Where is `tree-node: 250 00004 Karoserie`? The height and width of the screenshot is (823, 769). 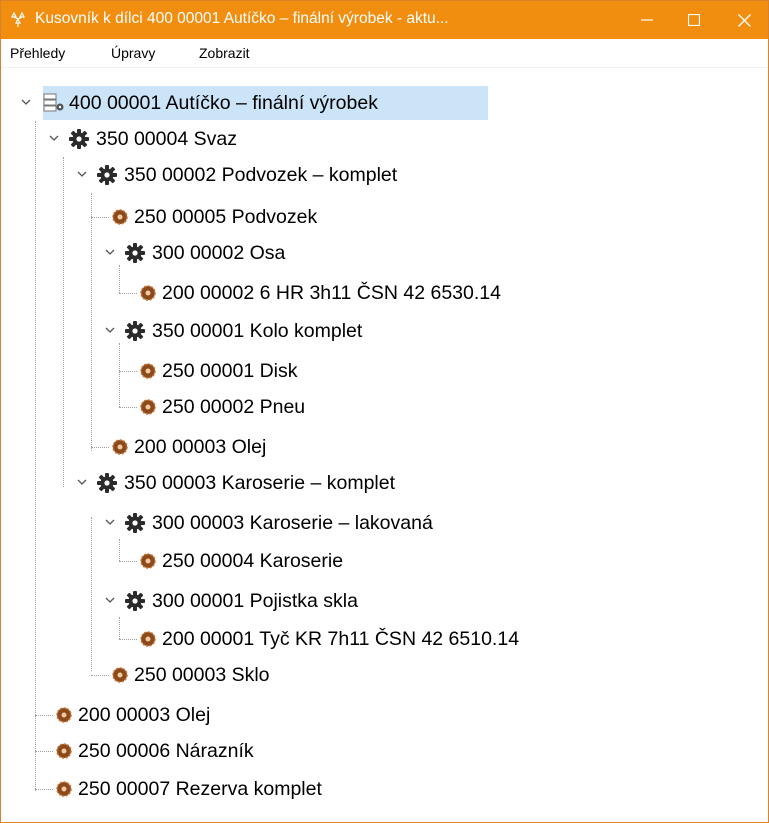 tree-node: 250 00004 Karoserie is located at coordinates (384, 561).